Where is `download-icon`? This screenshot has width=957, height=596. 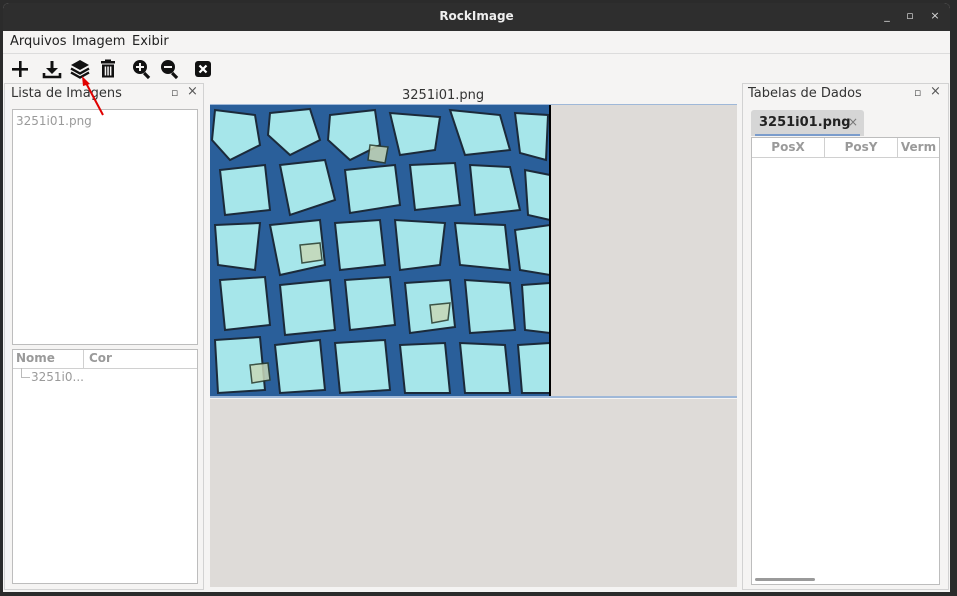 download-icon is located at coordinates (52, 69).